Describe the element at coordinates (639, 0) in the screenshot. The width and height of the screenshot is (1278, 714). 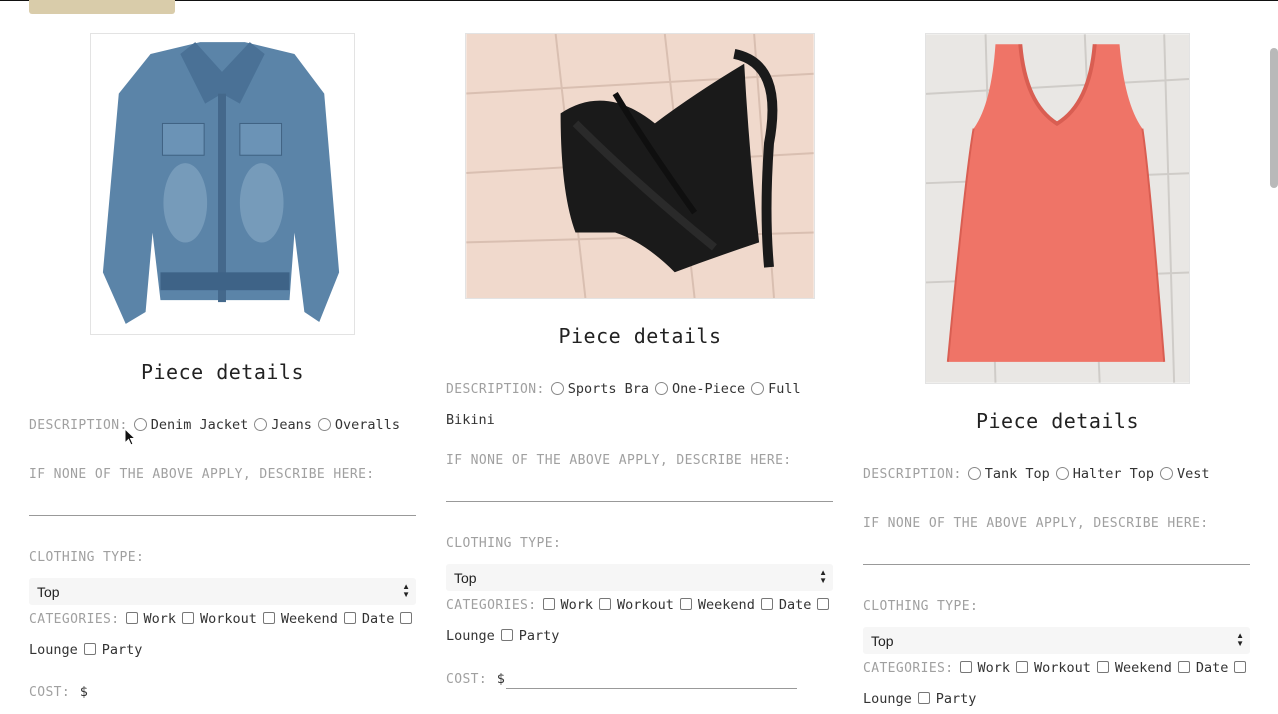
I see `top-border` at that location.